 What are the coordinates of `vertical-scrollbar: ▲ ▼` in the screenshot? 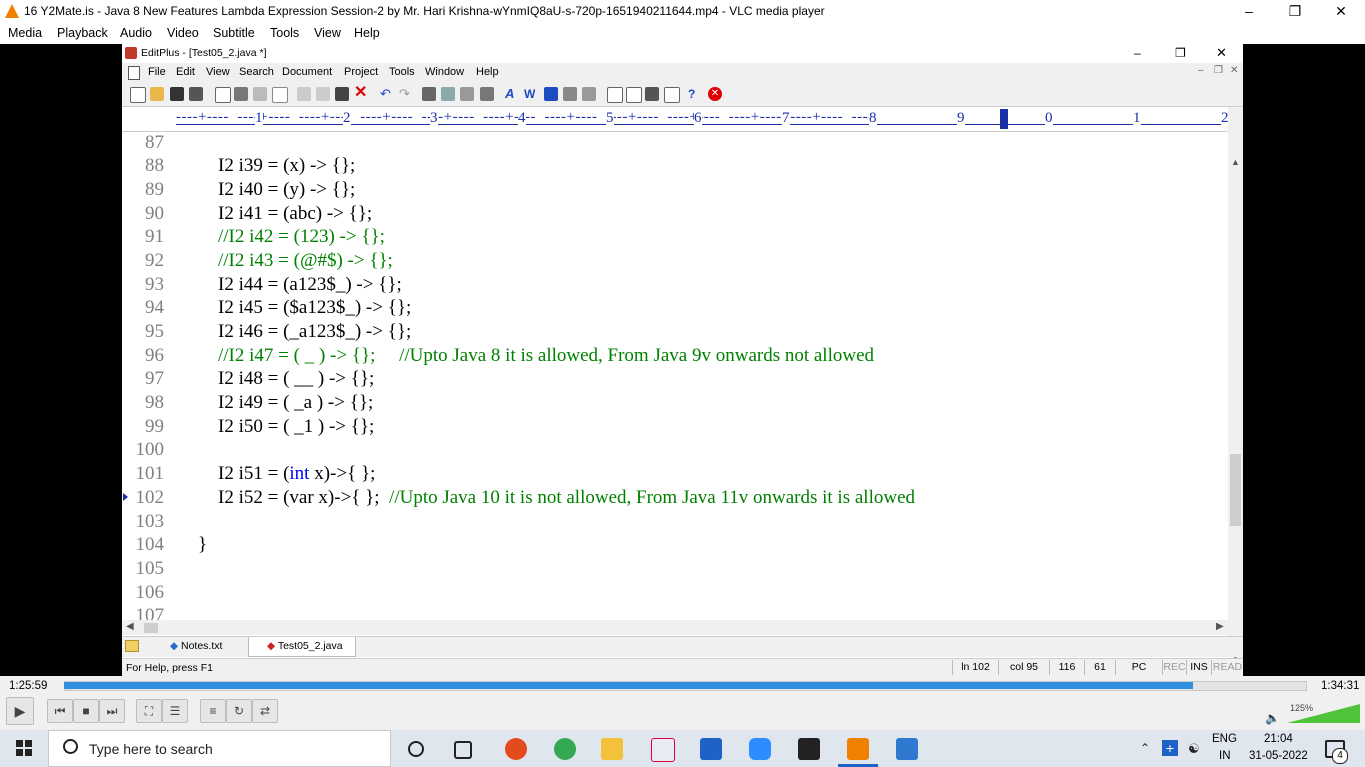 It's located at (1235, 386).